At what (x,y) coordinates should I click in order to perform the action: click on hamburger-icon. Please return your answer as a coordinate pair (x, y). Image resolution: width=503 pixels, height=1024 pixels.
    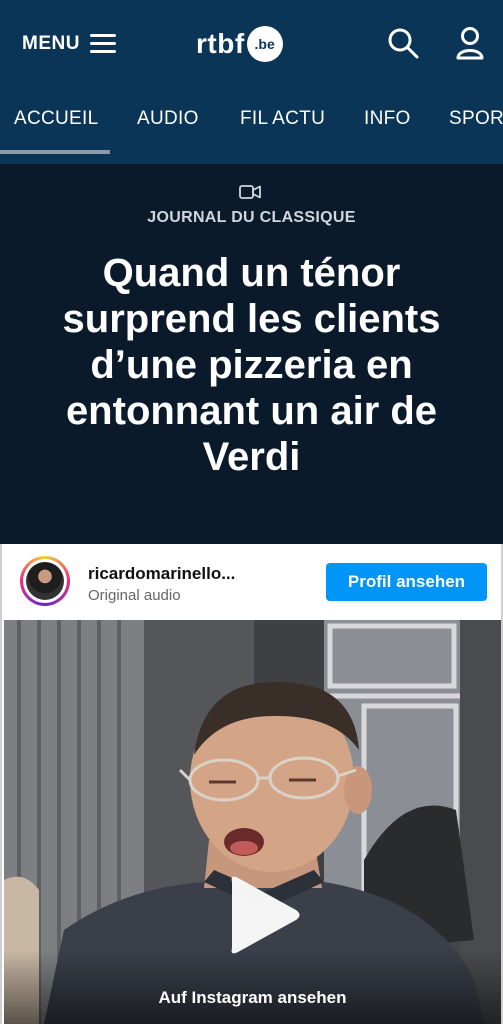
    Looking at the image, I should click on (102, 44).